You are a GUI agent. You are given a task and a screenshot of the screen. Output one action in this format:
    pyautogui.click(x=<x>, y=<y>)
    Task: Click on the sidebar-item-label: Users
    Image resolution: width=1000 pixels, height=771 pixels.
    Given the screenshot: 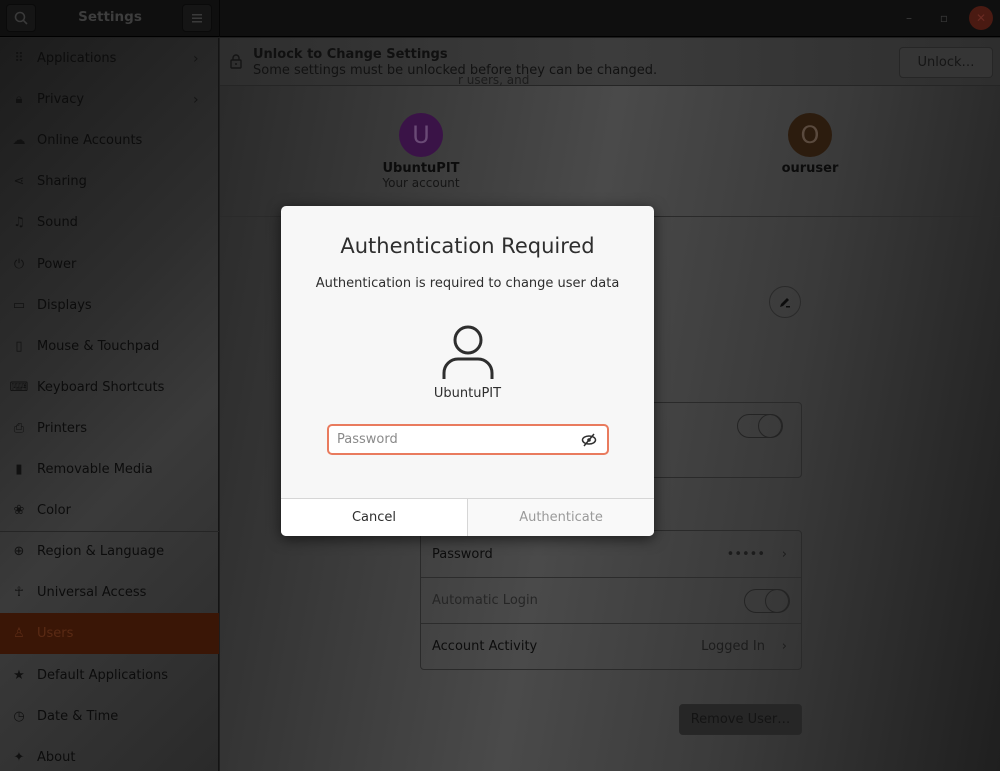 What is the action you would take?
    pyautogui.click(x=55, y=633)
    